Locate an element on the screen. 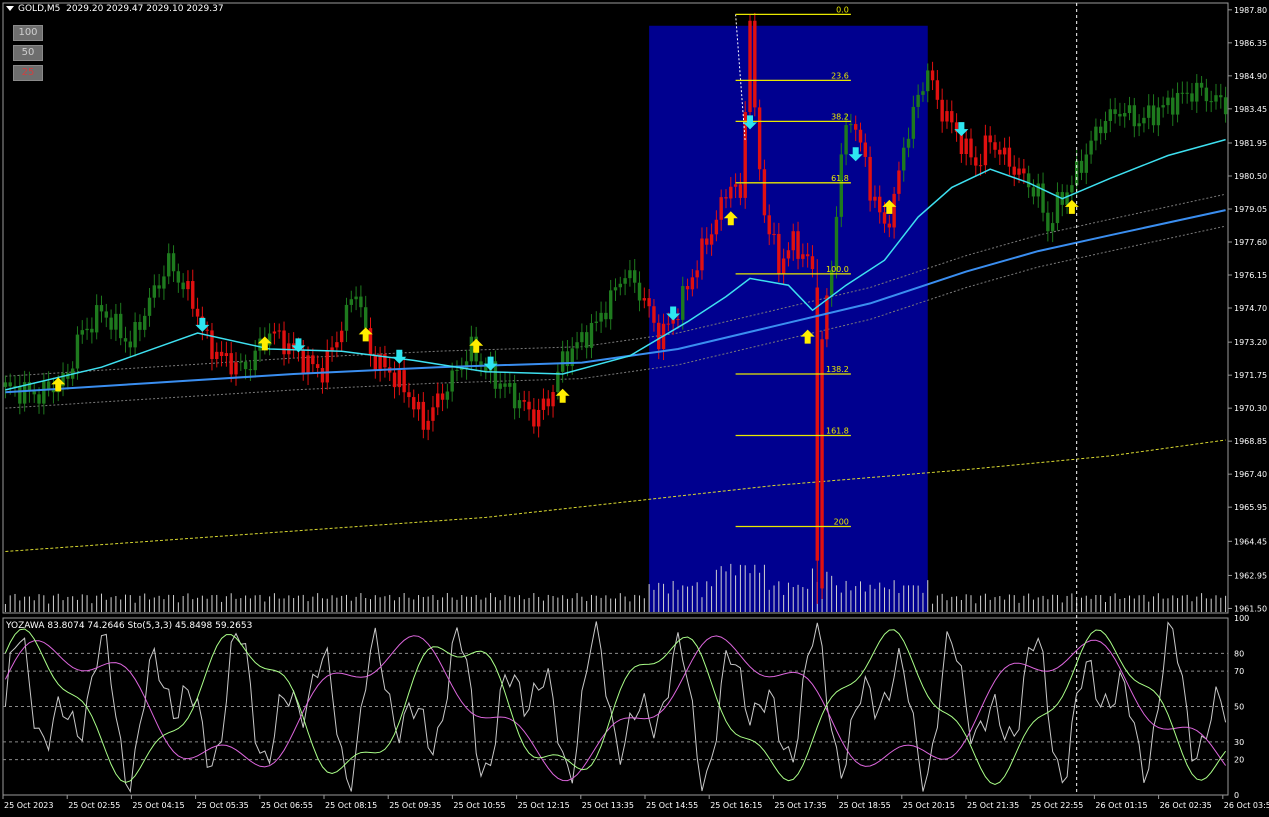 Image resolution: width=1269 pixels, height=817 pixels. scale-button-100: 100 is located at coordinates (28, 33).